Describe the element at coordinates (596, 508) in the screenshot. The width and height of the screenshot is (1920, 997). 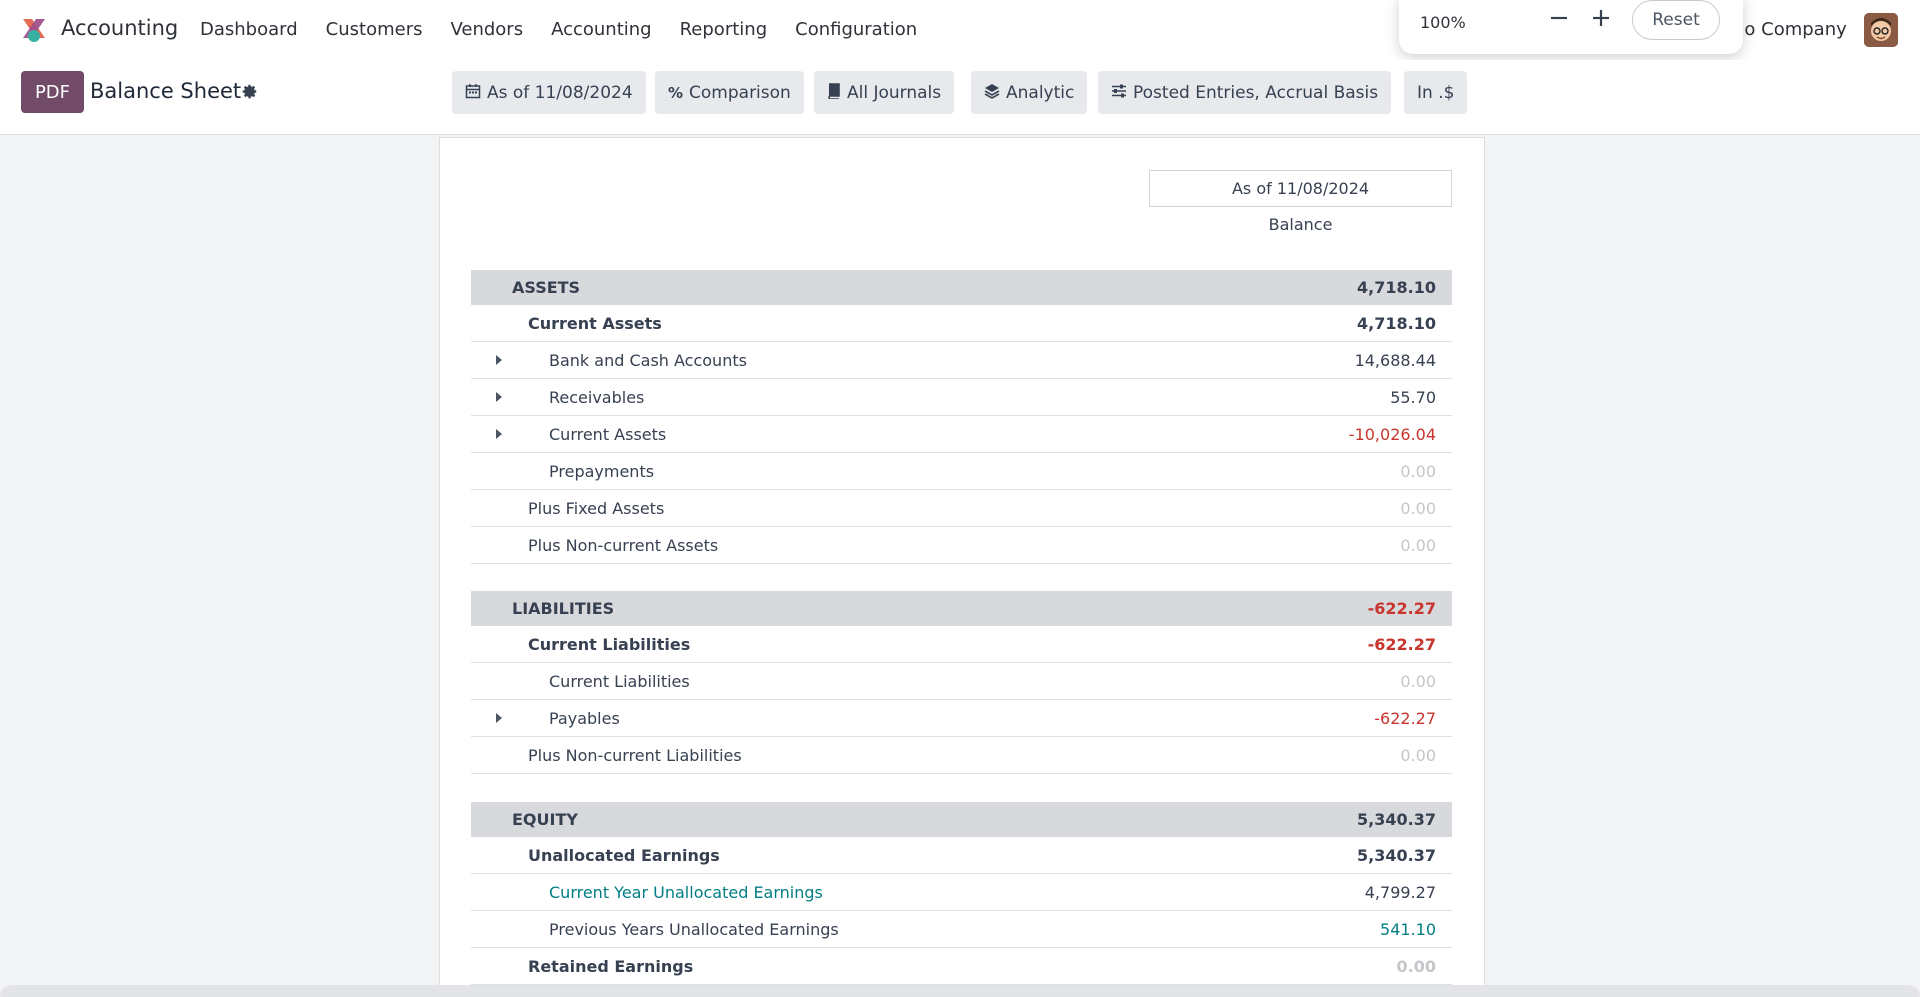
I see `row-label: Plus Fixed Assets` at that location.